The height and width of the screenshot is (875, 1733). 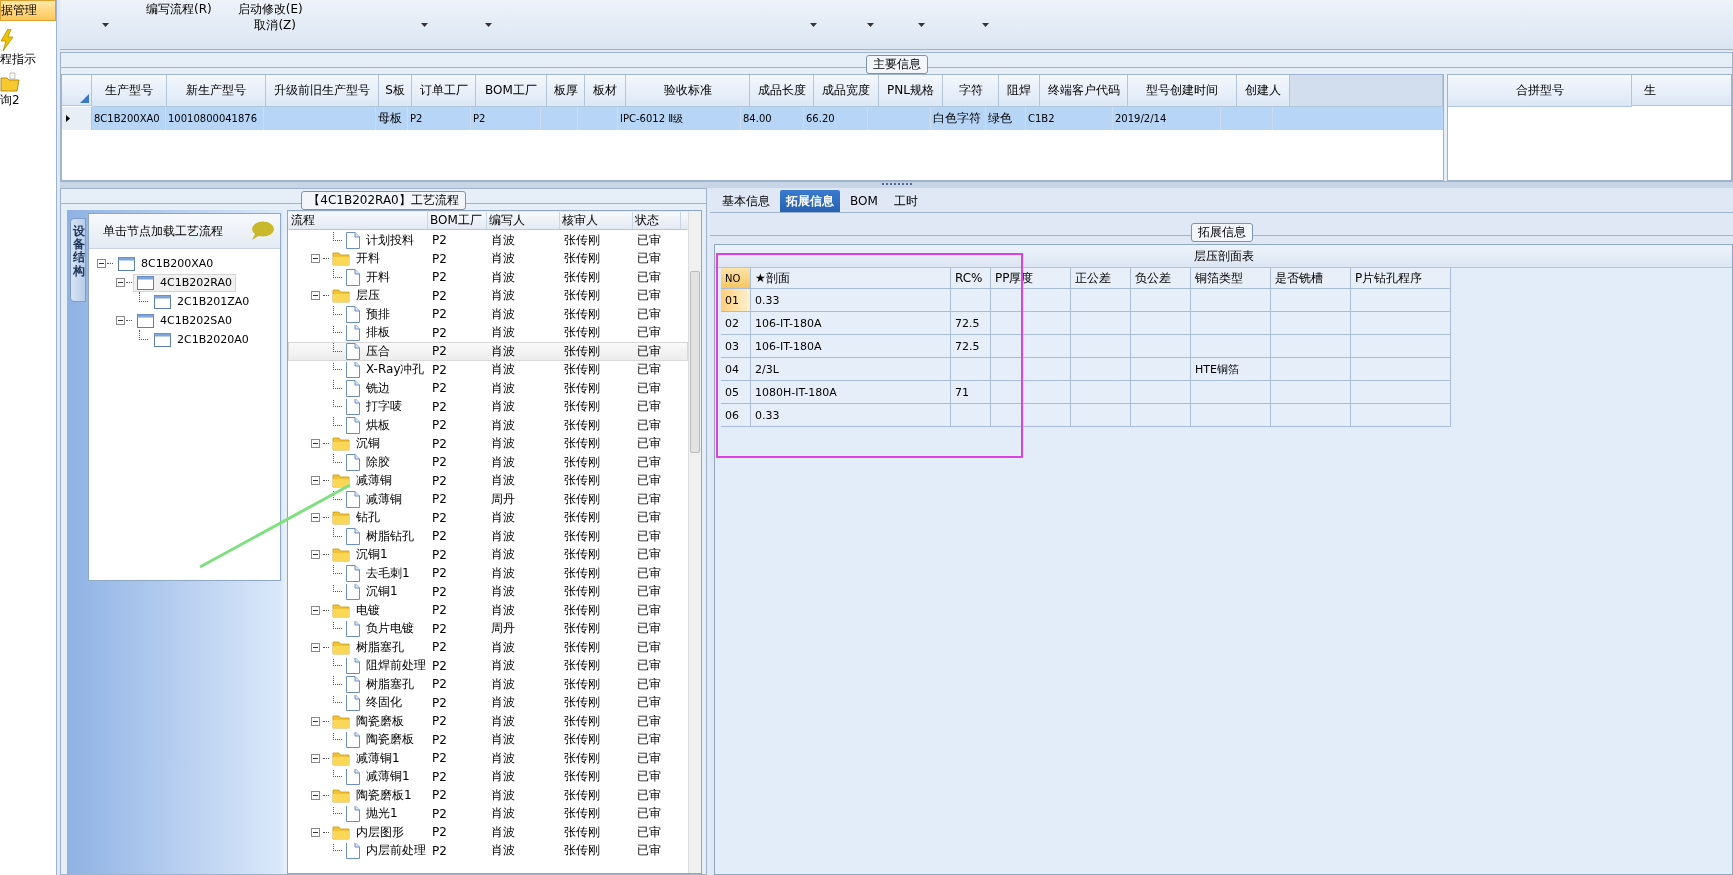 I want to click on column-header: 成品长度, so click(x=782, y=91).